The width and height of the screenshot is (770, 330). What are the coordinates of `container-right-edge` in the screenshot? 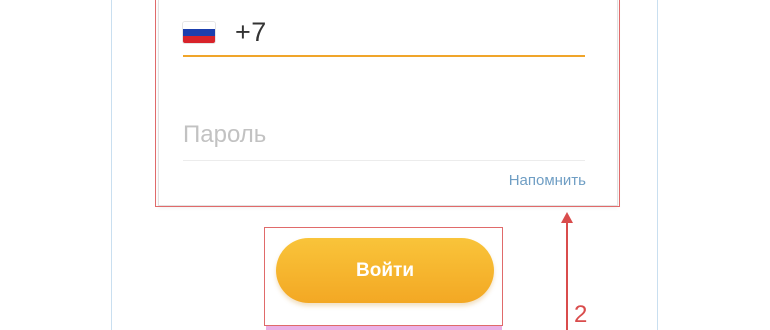 It's located at (657, 165).